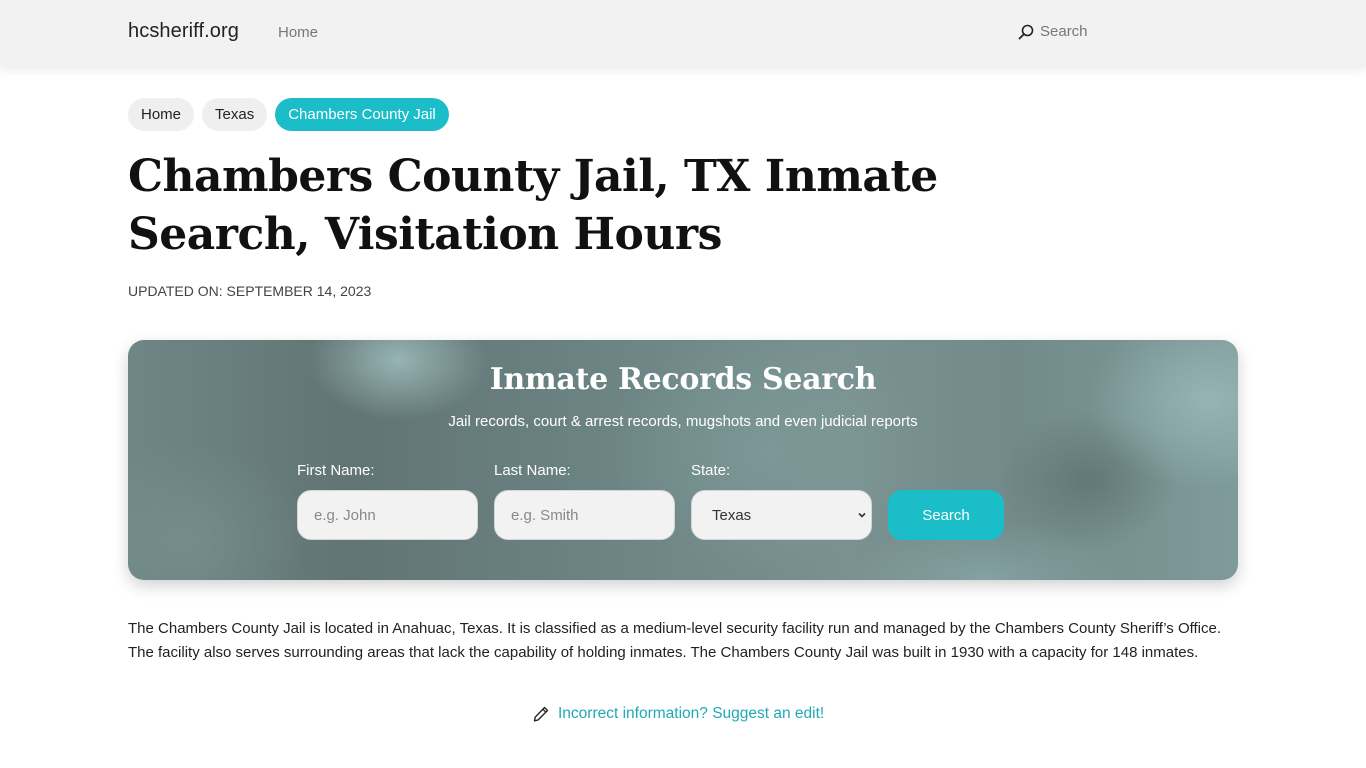 This screenshot has width=1366, height=768. I want to click on breadcrumb: Home Texas Chambers County Jail, so click(288, 114).